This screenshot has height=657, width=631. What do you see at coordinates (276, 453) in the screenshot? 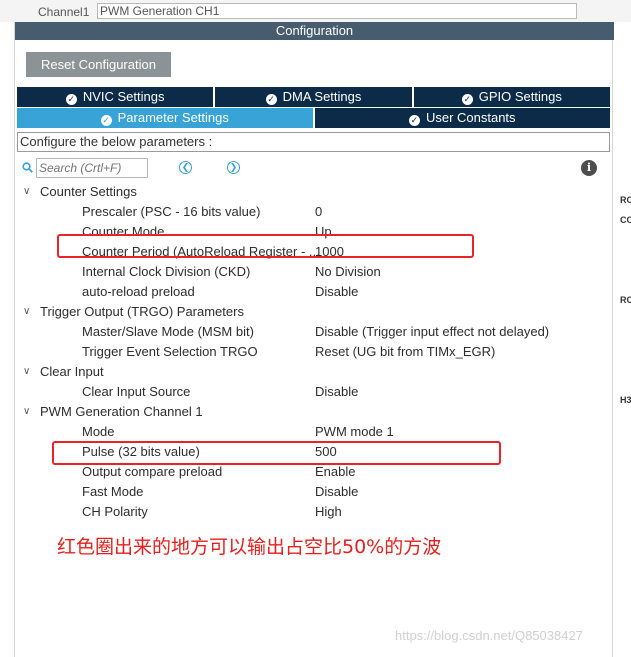
I see `highlight-pulse` at bounding box center [276, 453].